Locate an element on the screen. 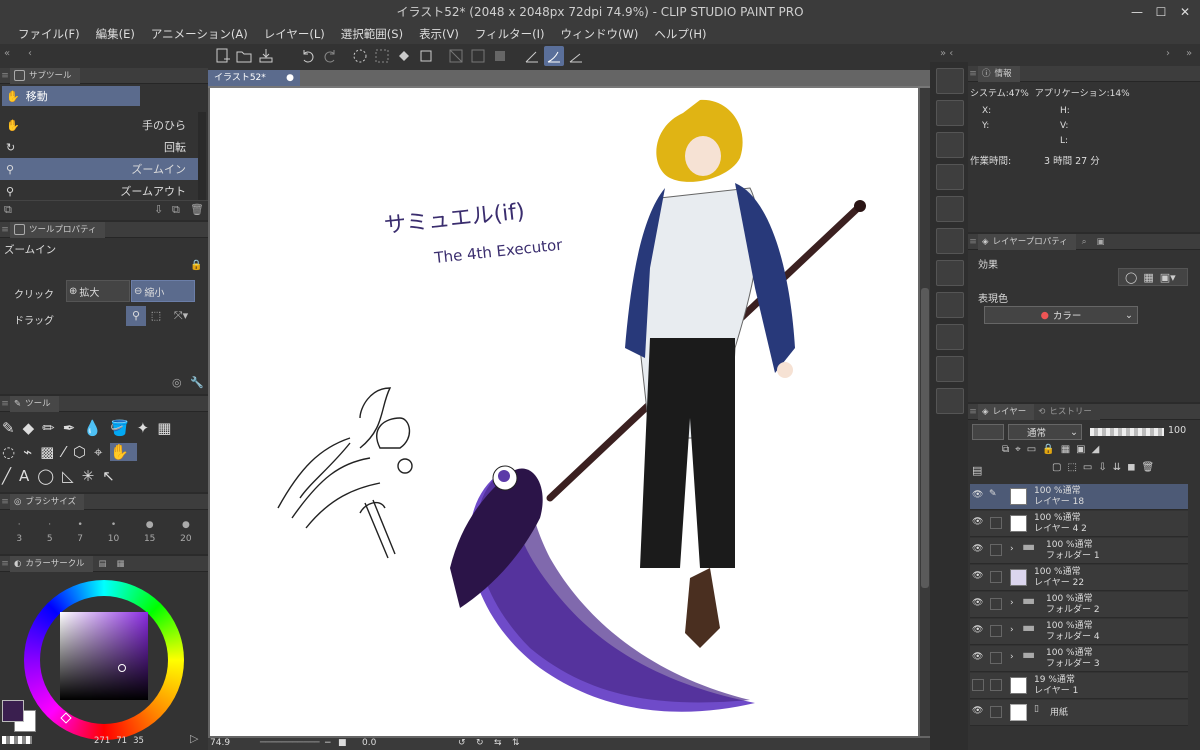  minimize-icon: — is located at coordinates (1137, 12).